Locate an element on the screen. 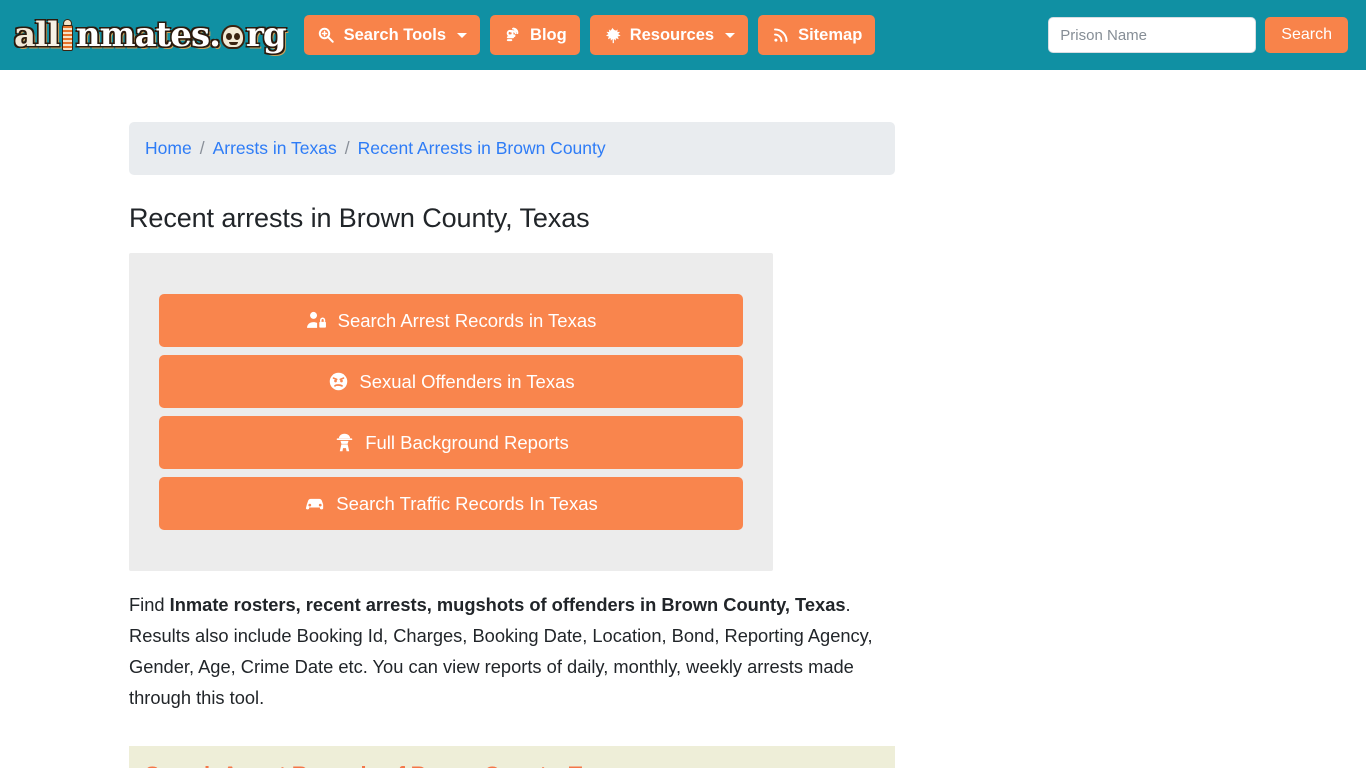  full-background-reports-button: Full Background Reports is located at coordinates (451, 442).